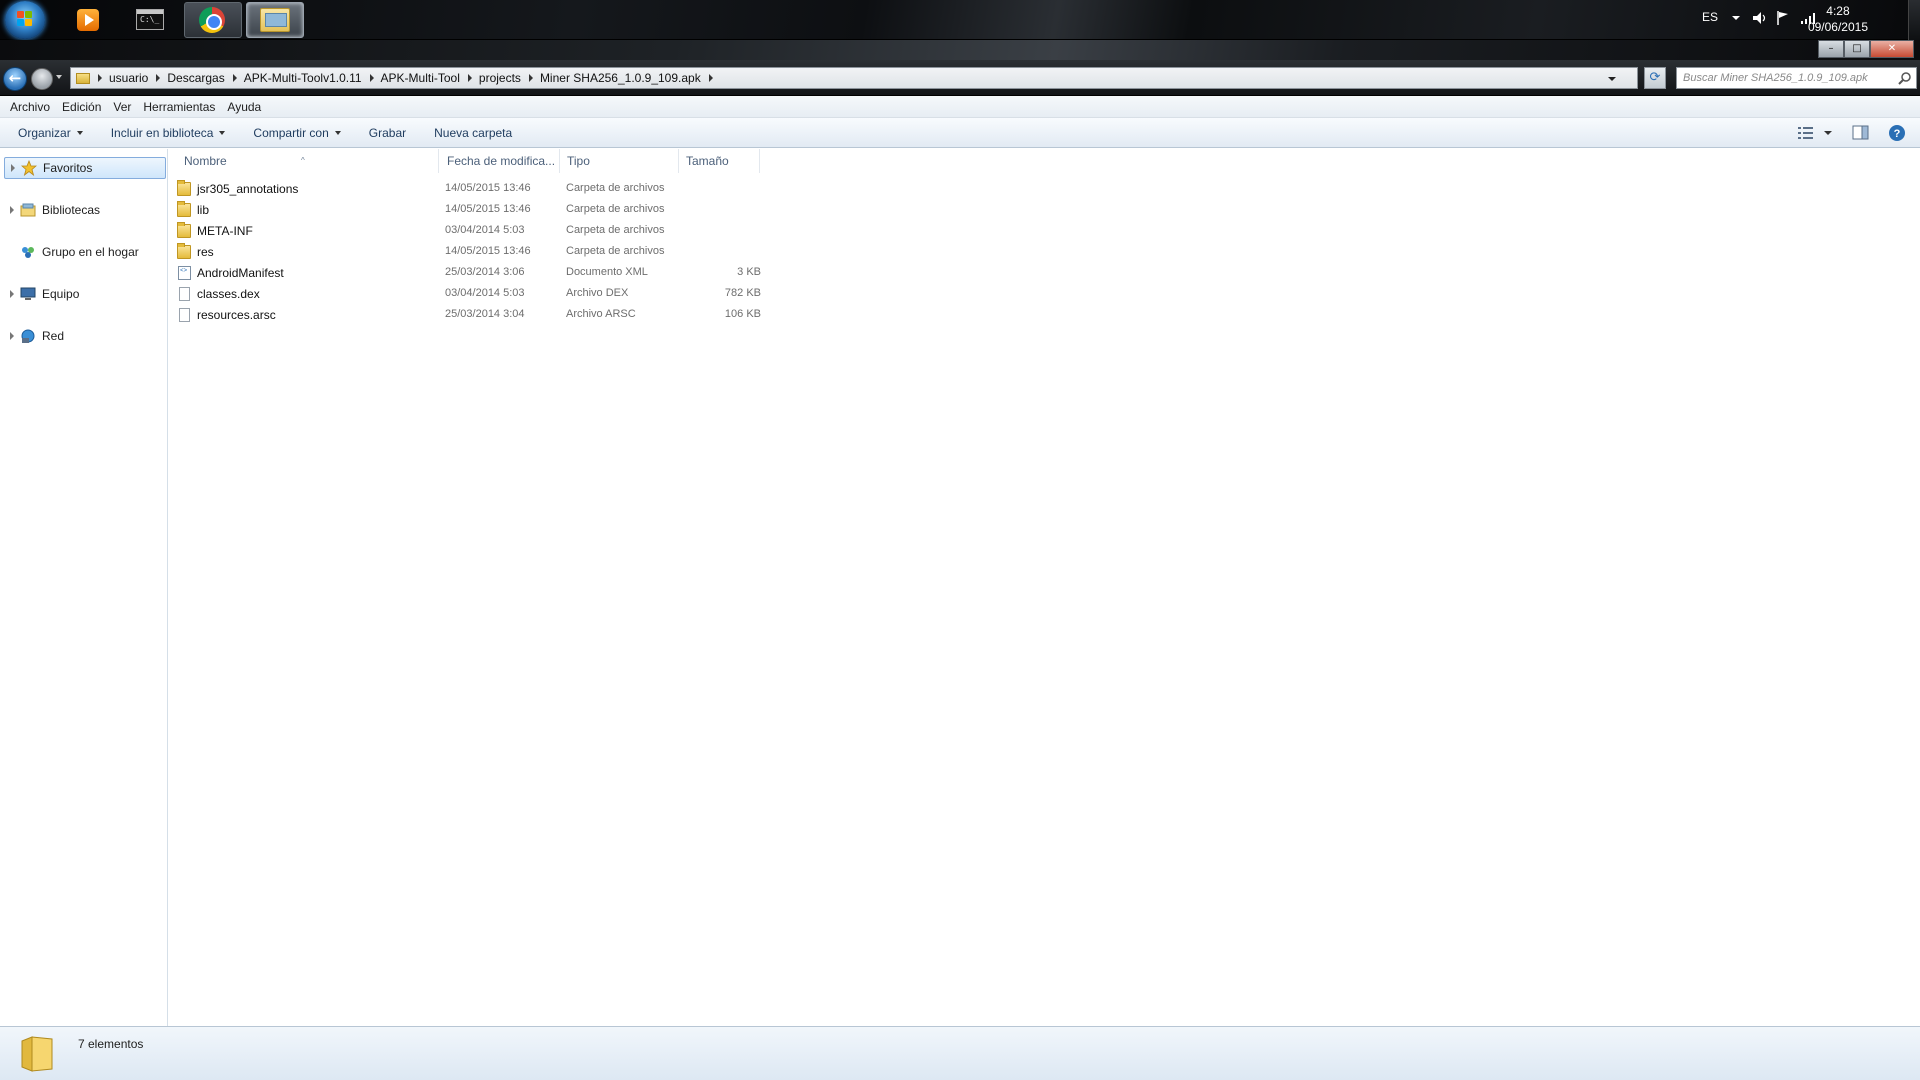 The height and width of the screenshot is (1080, 1920). Describe the element at coordinates (1736, 18) in the screenshot. I see `show-hidden-icons-arrow` at that location.